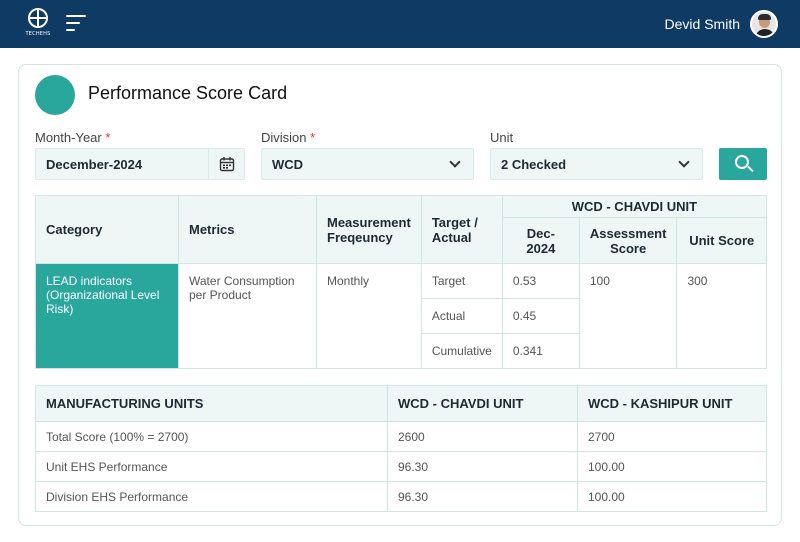 The width and height of the screenshot is (800, 542). I want to click on row-label: Unit EHS Performance, so click(211, 466).